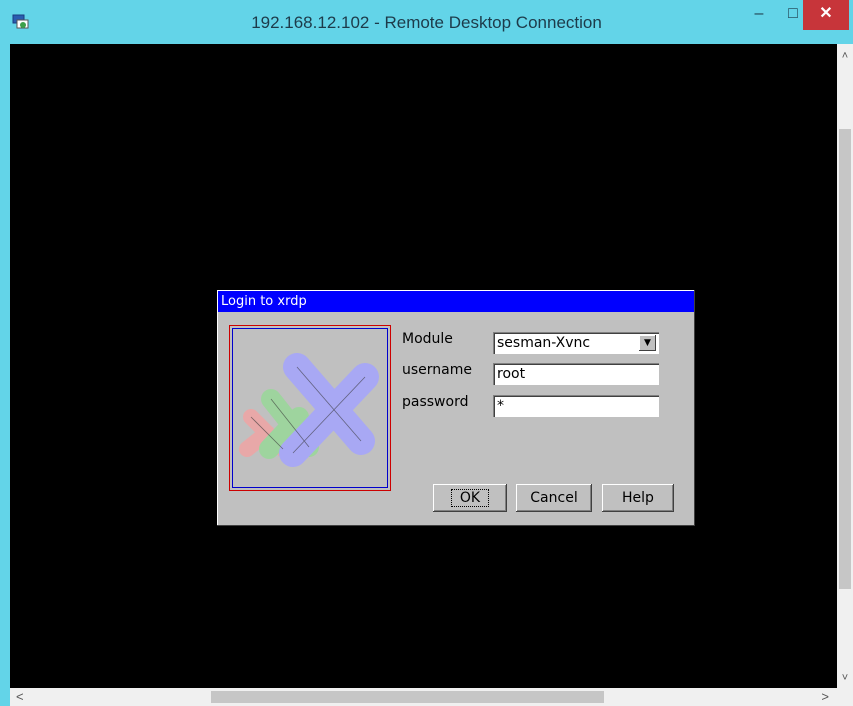 Image resolution: width=853 pixels, height=706 pixels. What do you see at coordinates (427, 339) in the screenshot?
I see `module-label: Module` at bounding box center [427, 339].